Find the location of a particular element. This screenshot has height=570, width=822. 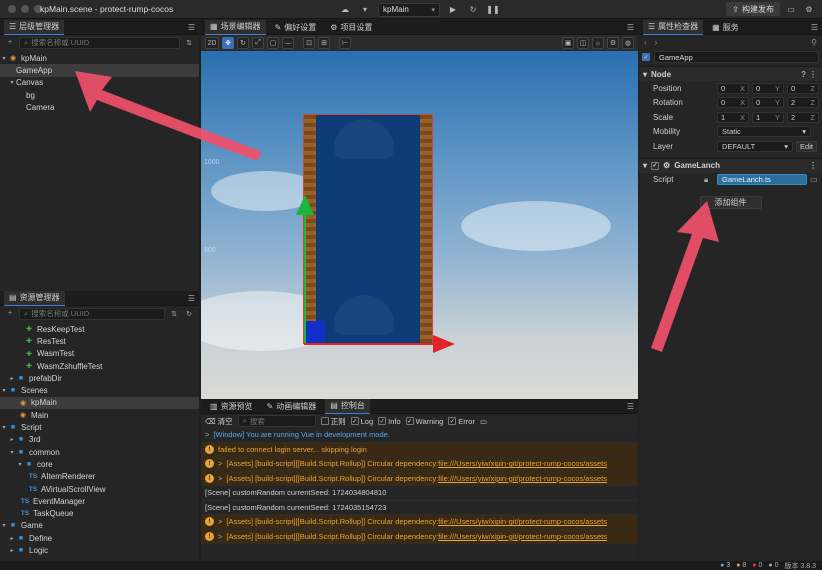

collapse-icon: ⇅ is located at coordinates (189, 43).